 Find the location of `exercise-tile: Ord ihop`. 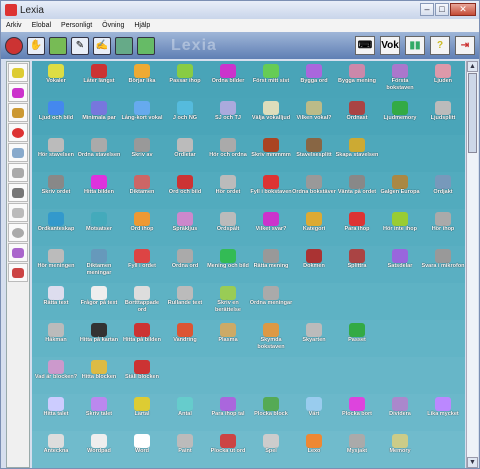

exercise-tile: Ord ihop is located at coordinates (142, 222).